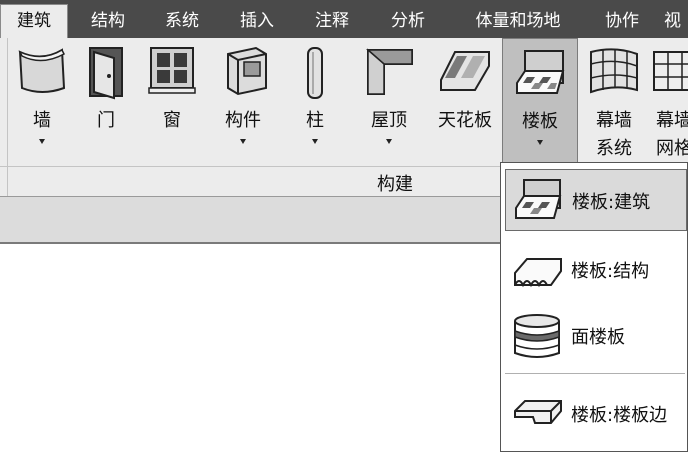  I want to click on wall-label: 墙, so click(42, 120).